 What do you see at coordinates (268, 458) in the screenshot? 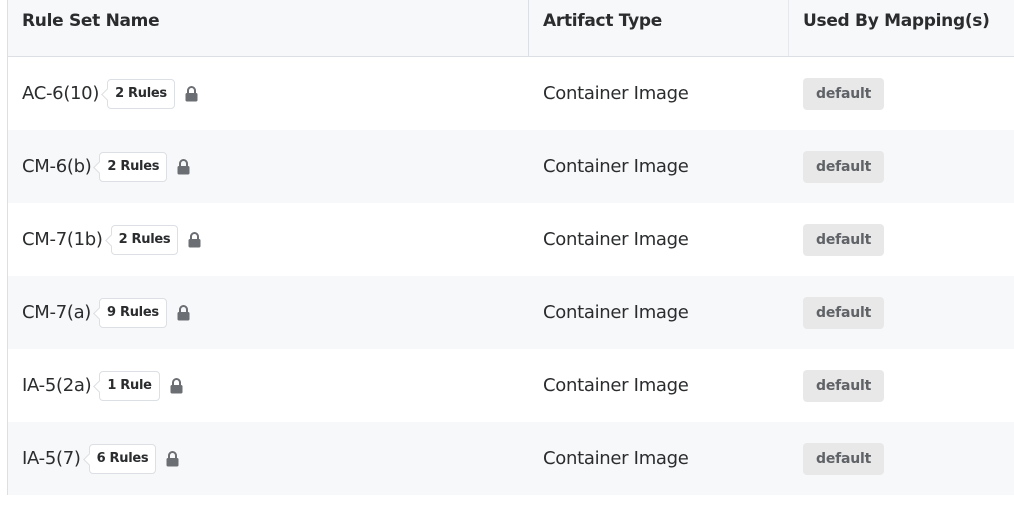
I see `rule-set-name-cell: IA-5(7) 6 Rules` at bounding box center [268, 458].